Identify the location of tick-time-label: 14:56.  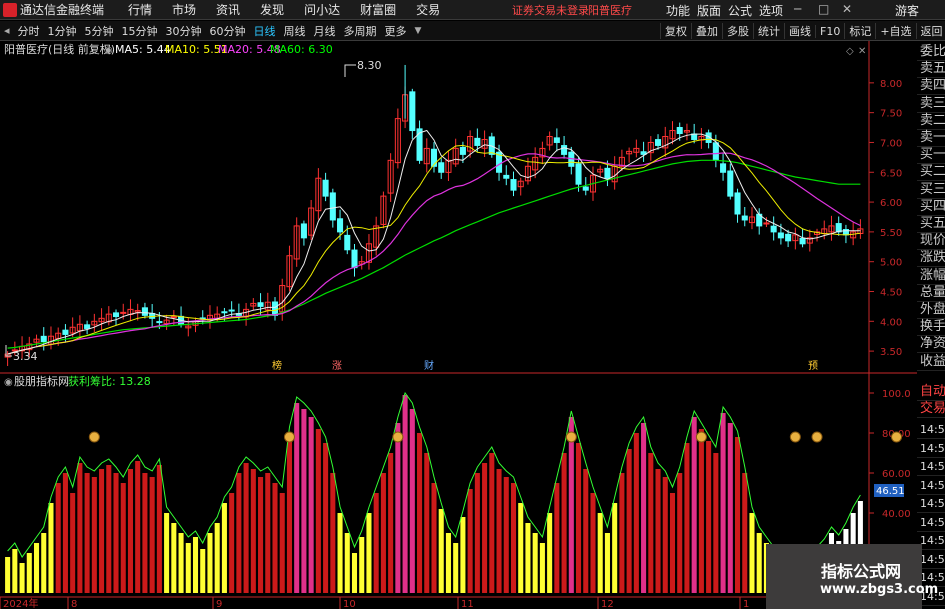
(931, 449).